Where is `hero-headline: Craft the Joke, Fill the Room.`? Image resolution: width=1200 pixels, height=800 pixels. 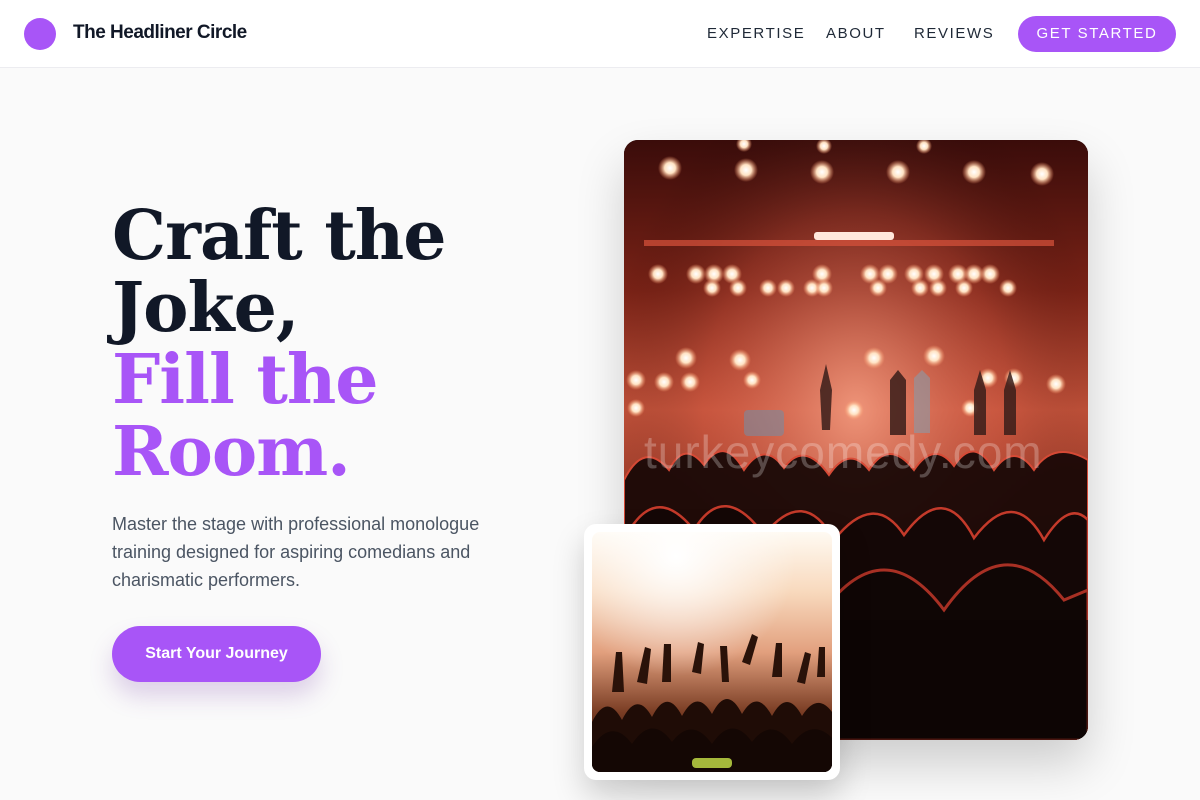
hero-headline: Craft the Joke, Fill the Room. is located at coordinates (279, 344).